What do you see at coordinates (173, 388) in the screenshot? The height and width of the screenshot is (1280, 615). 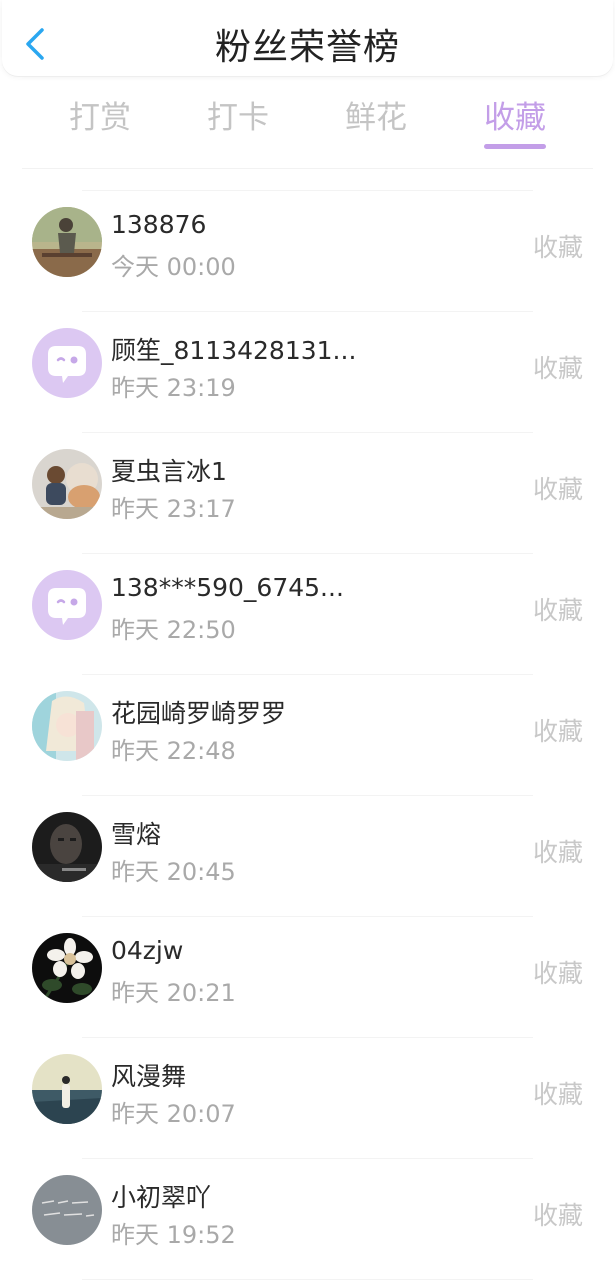 I see `fan-time: 昨天 23:19` at bounding box center [173, 388].